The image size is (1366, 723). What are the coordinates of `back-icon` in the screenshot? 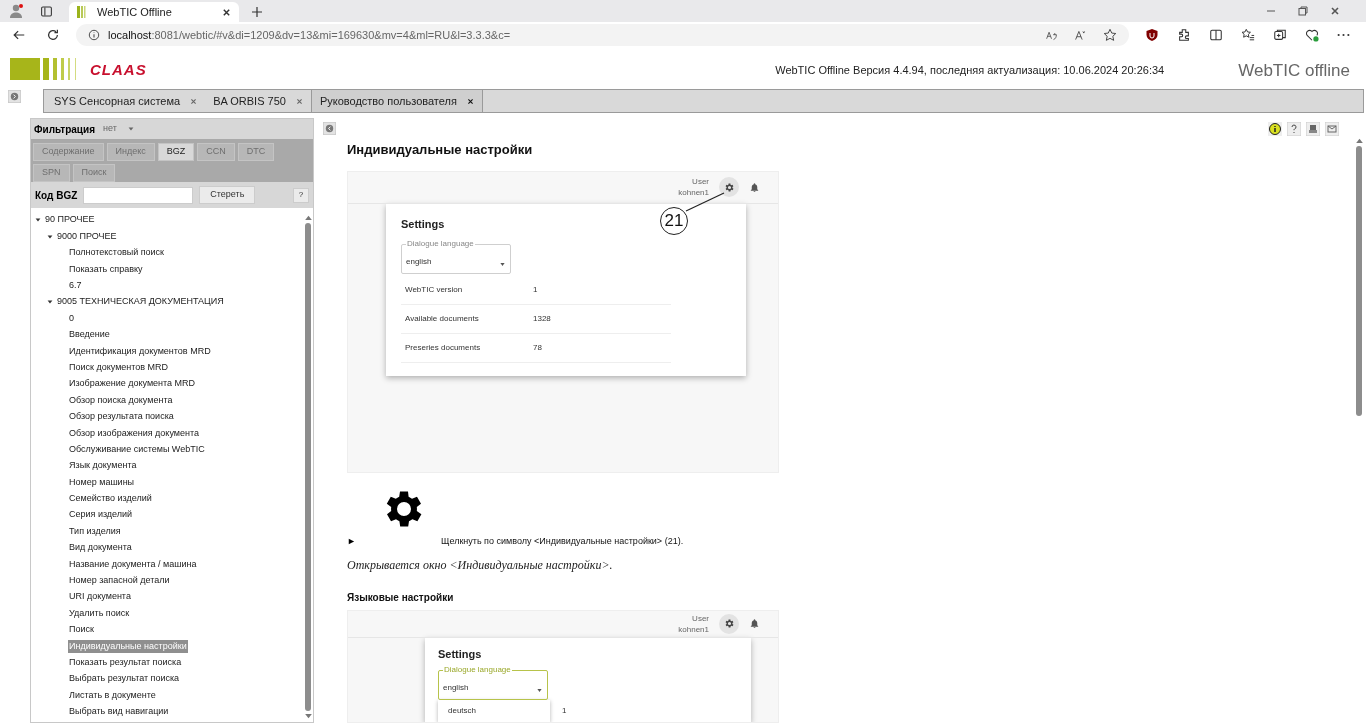 It's located at (19, 35).